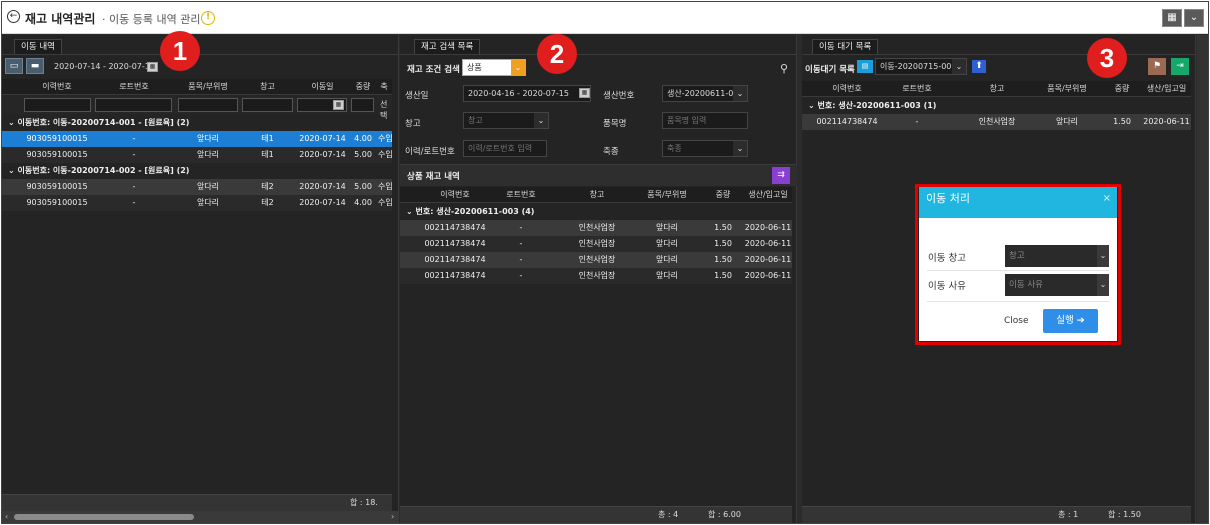 The height and width of the screenshot is (525, 1210). I want to click on col-origin: 축, so click(384, 87).